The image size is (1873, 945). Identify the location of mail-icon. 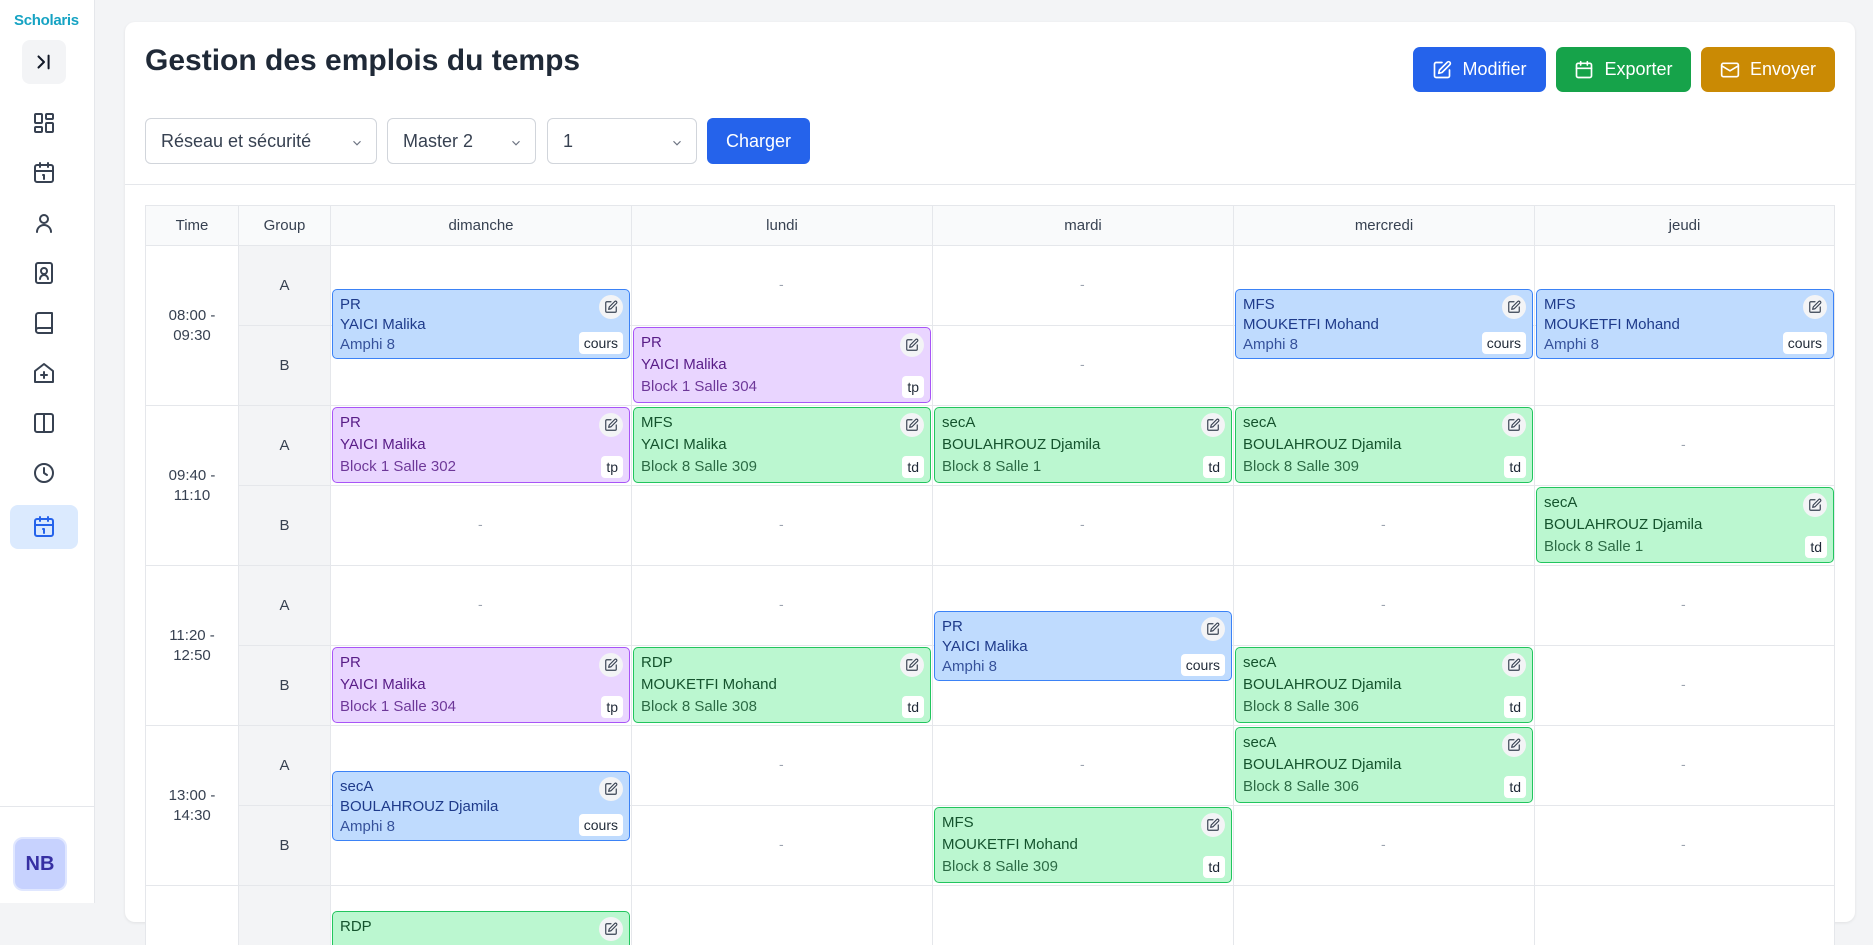
(1730, 69).